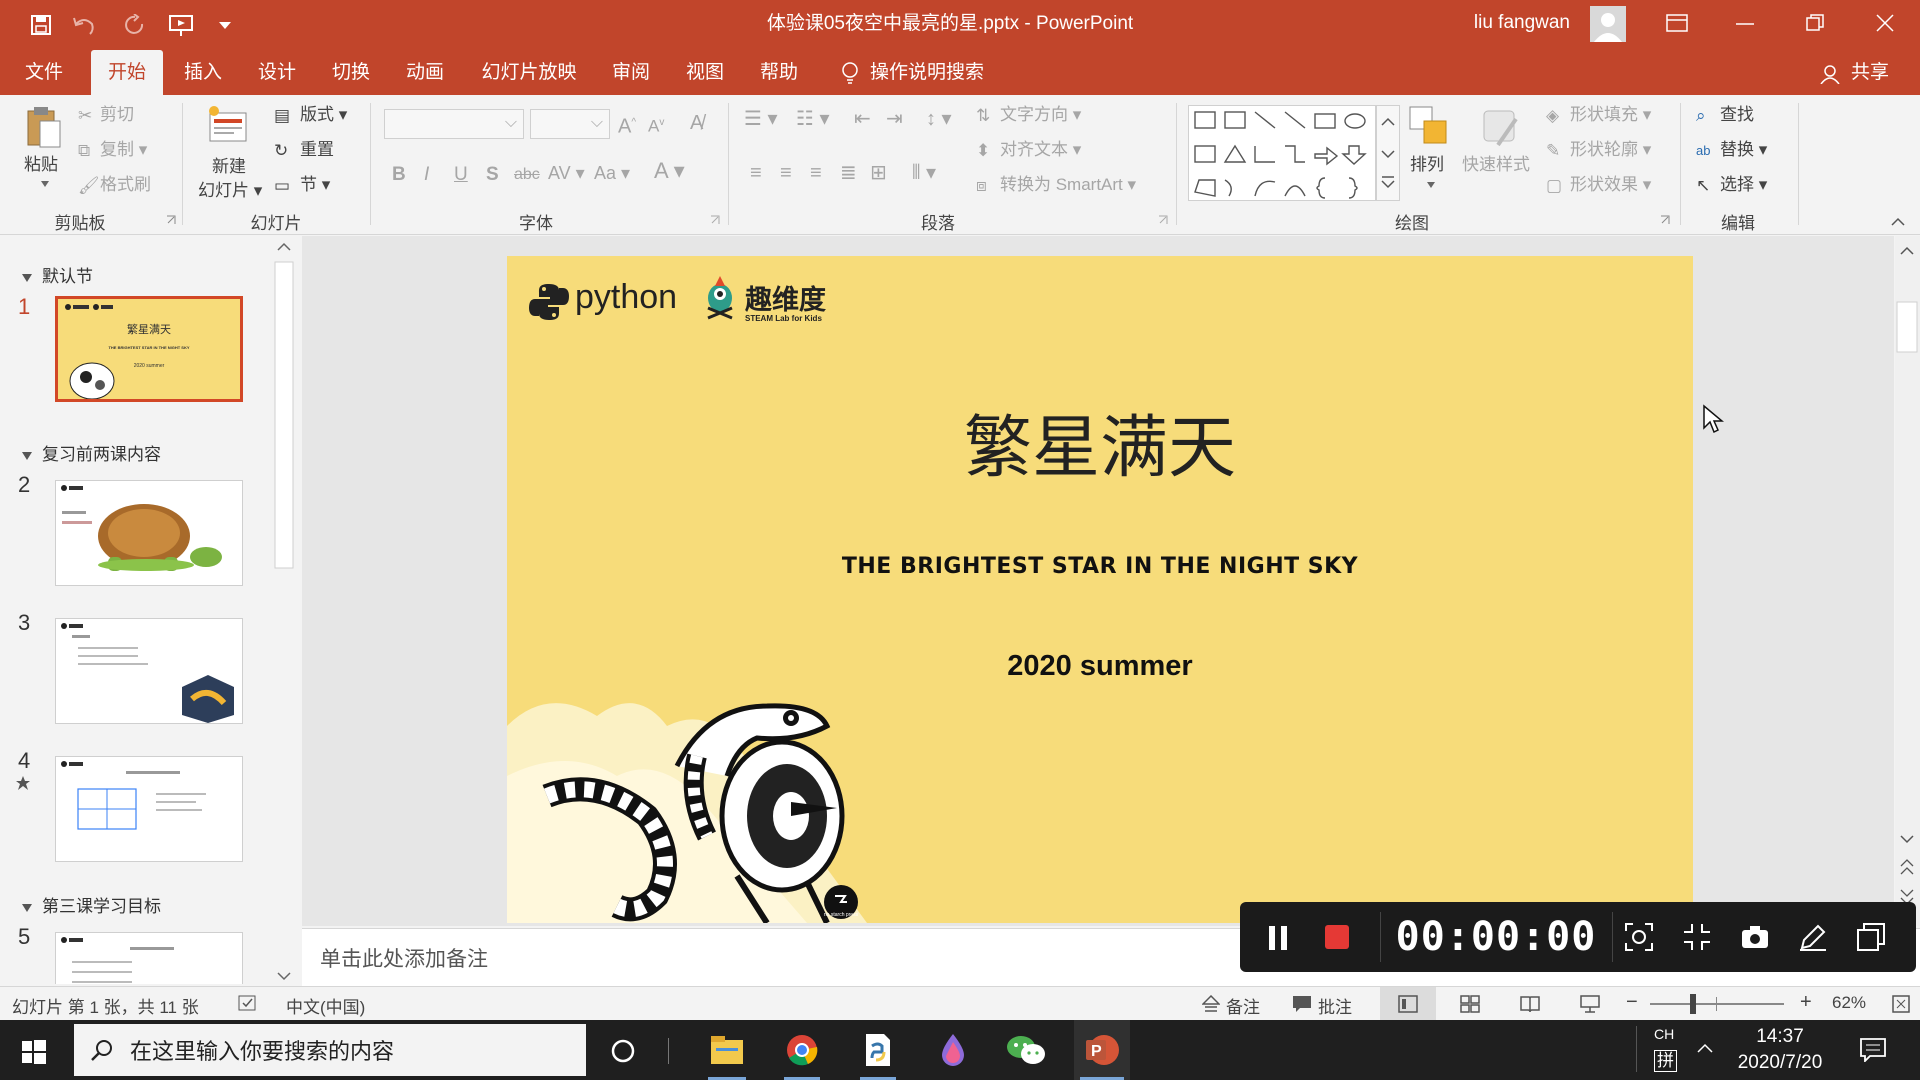 The image size is (1920, 1080). I want to click on ribbon-display-options-icon, so click(1677, 24).